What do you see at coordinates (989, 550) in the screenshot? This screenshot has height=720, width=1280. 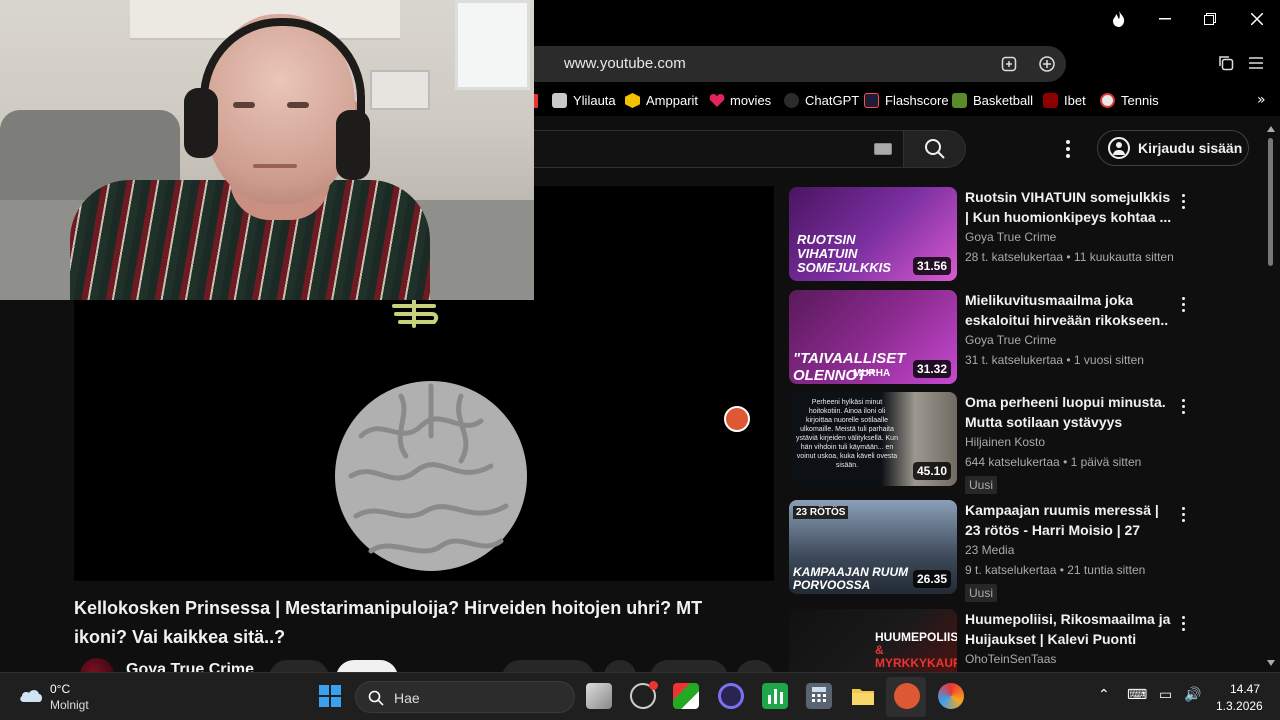 I see `recommendation-channel: 23 Media` at bounding box center [989, 550].